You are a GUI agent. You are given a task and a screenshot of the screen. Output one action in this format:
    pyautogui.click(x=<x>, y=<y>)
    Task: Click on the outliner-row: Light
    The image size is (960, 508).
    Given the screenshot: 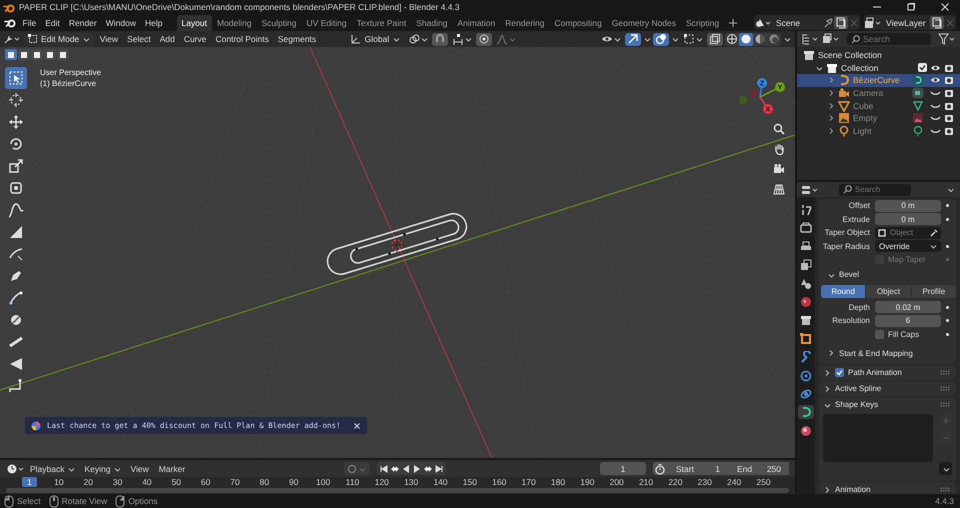 What is the action you would take?
    pyautogui.click(x=878, y=131)
    